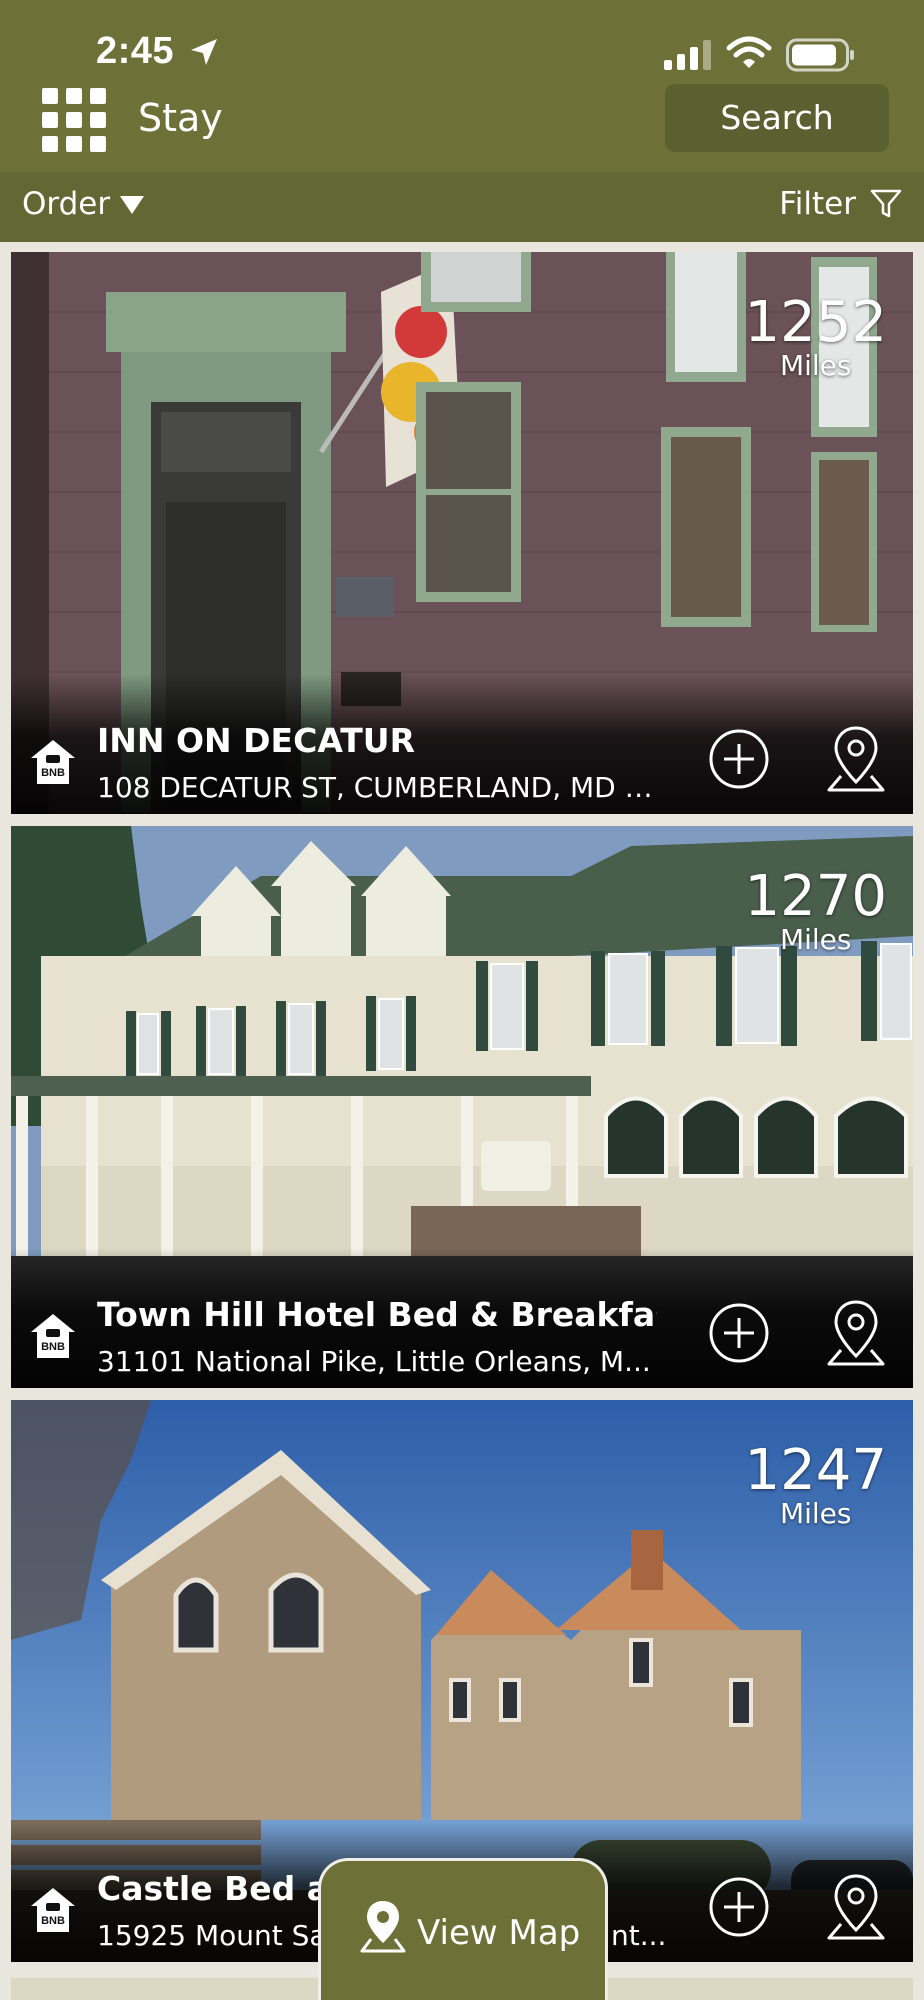 Image resolution: width=924 pixels, height=2000 pixels. What do you see at coordinates (180, 118) in the screenshot?
I see `page-title: Stay` at bounding box center [180, 118].